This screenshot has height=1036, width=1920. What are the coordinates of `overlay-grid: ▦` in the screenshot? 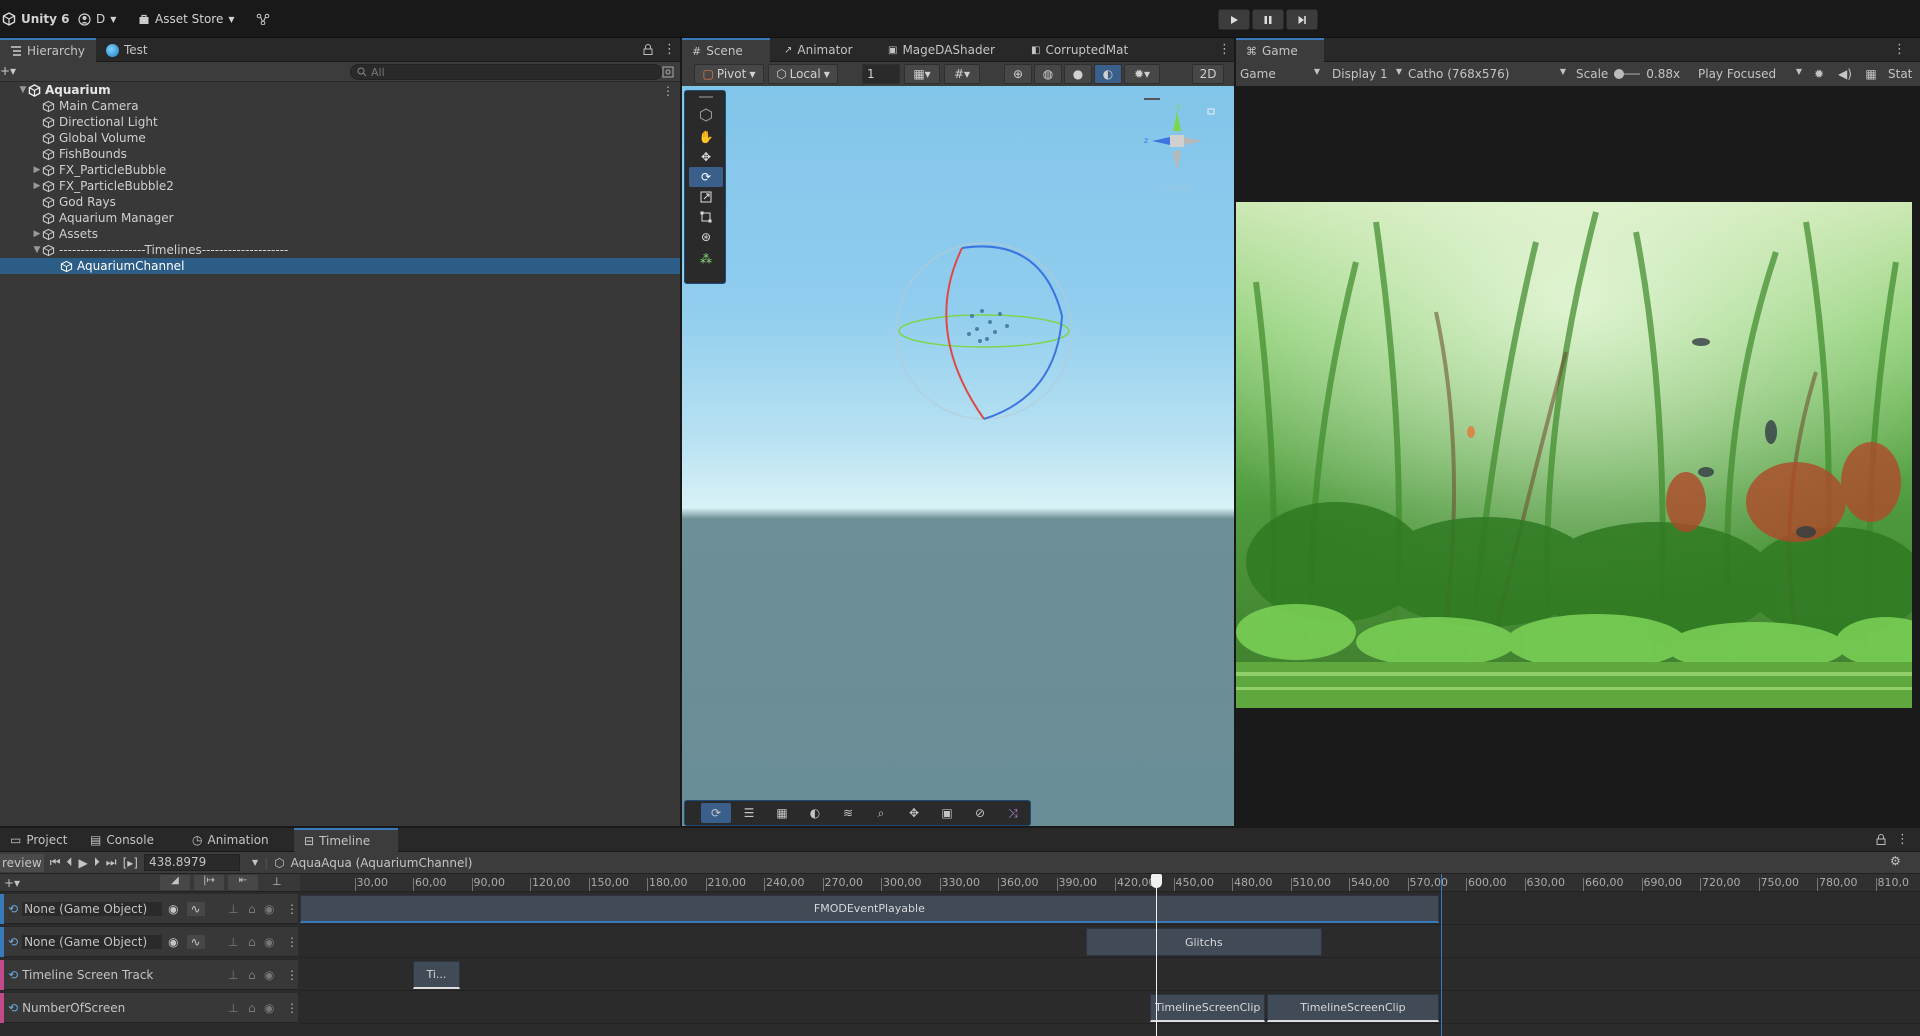 It's located at (782, 813).